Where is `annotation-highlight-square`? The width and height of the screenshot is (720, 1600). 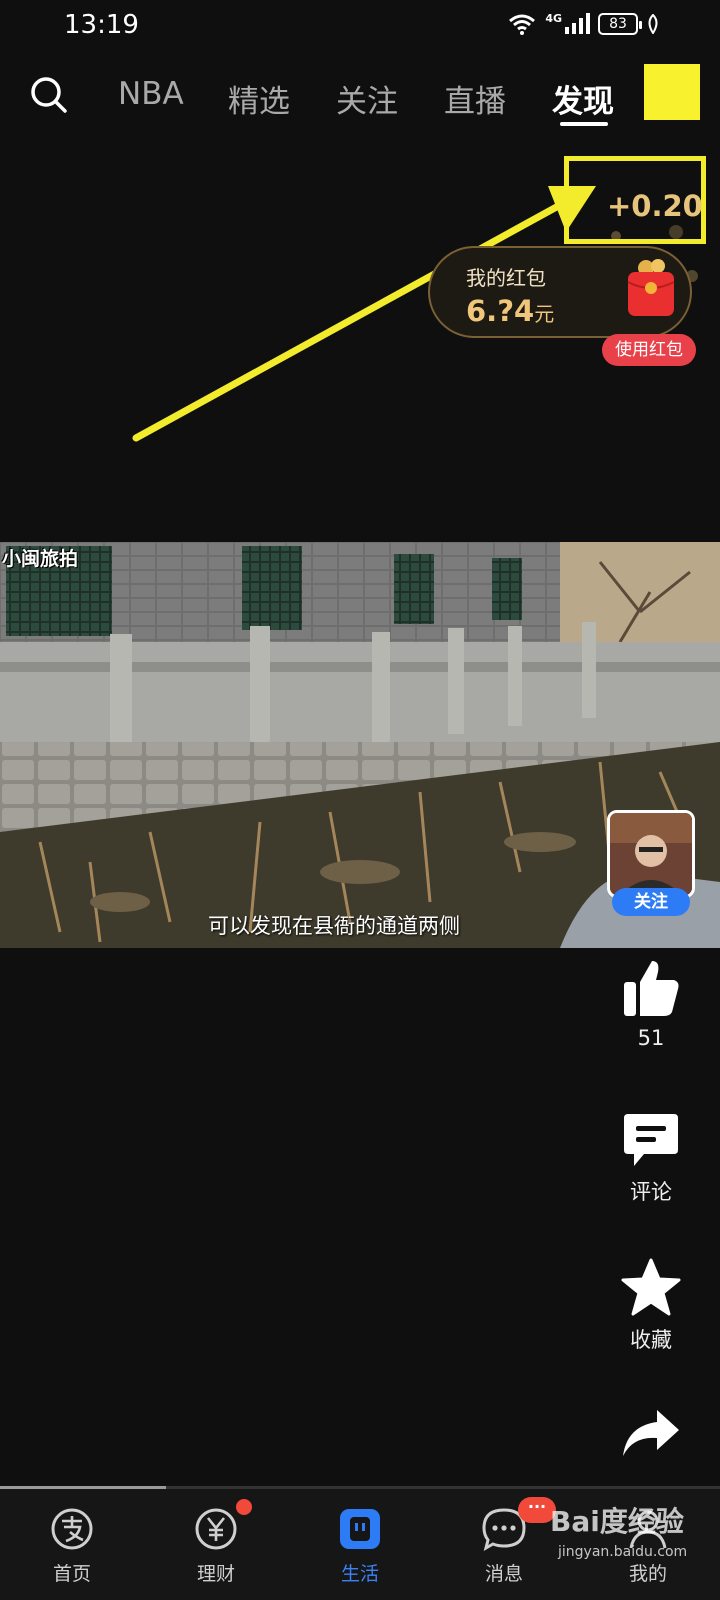 annotation-highlight-square is located at coordinates (672, 92).